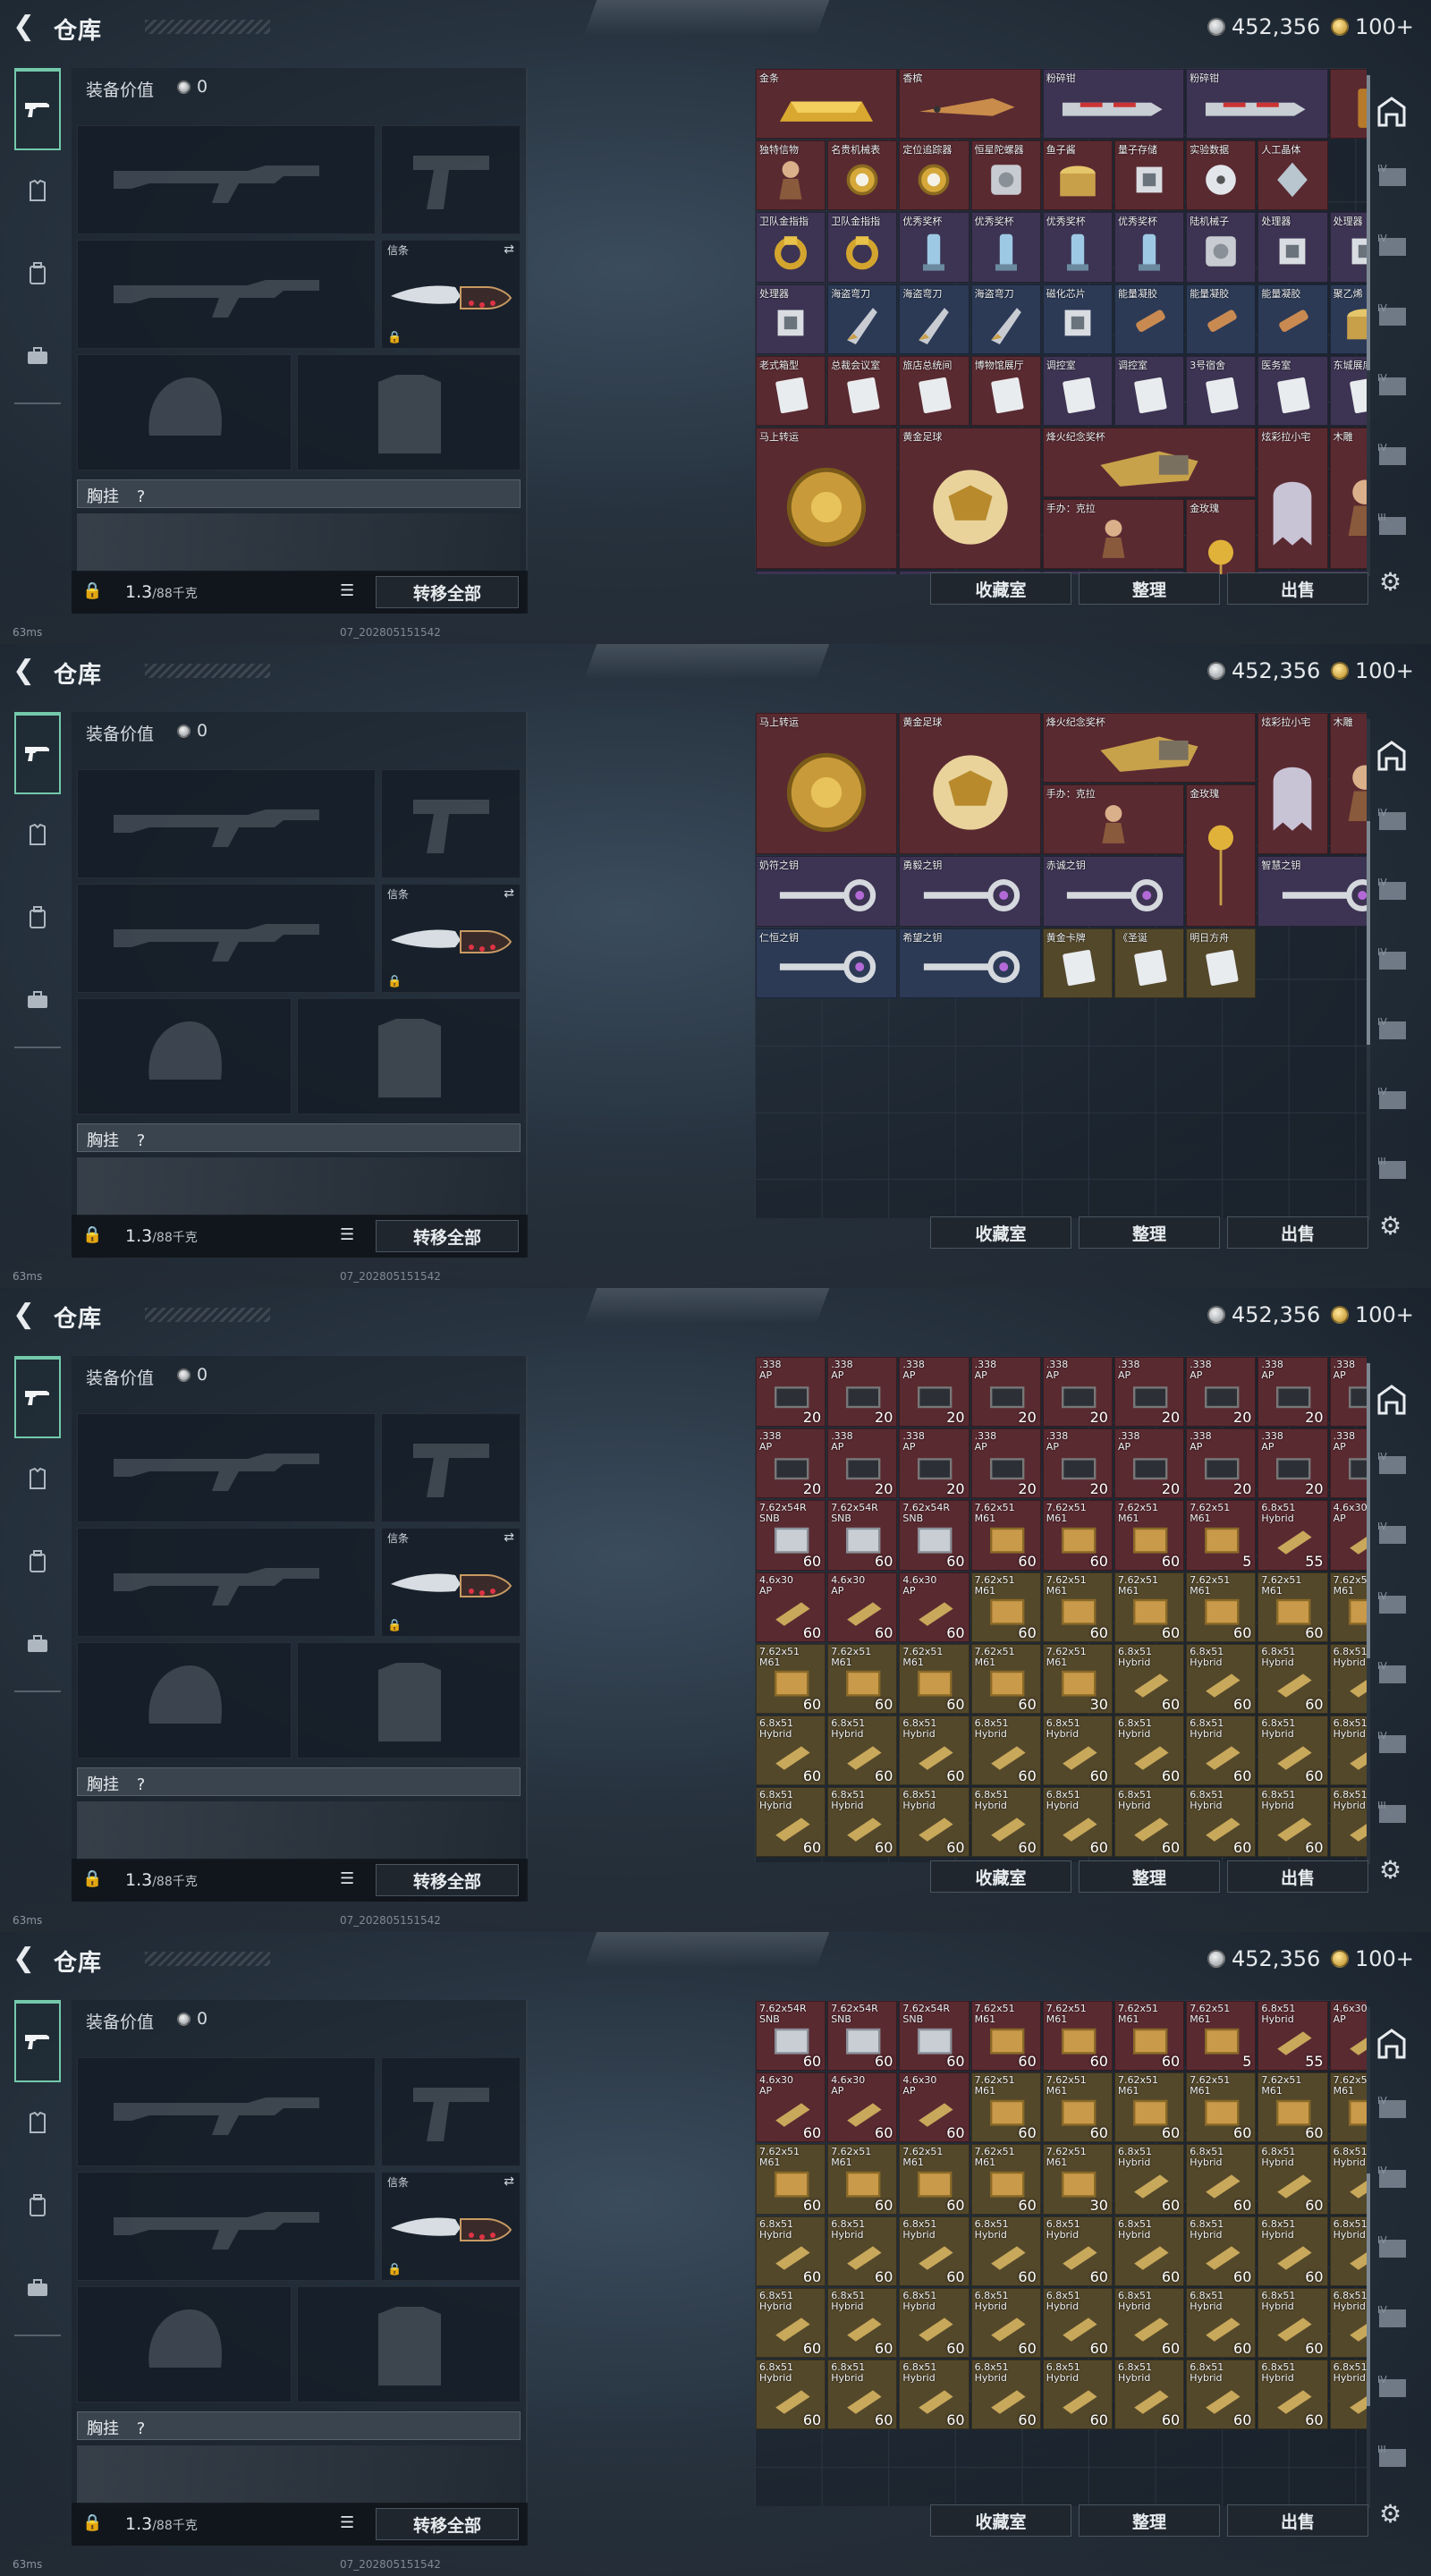 The width and height of the screenshot is (1431, 2576). What do you see at coordinates (970, 104) in the screenshot?
I see `stash-item: 香槟` at bounding box center [970, 104].